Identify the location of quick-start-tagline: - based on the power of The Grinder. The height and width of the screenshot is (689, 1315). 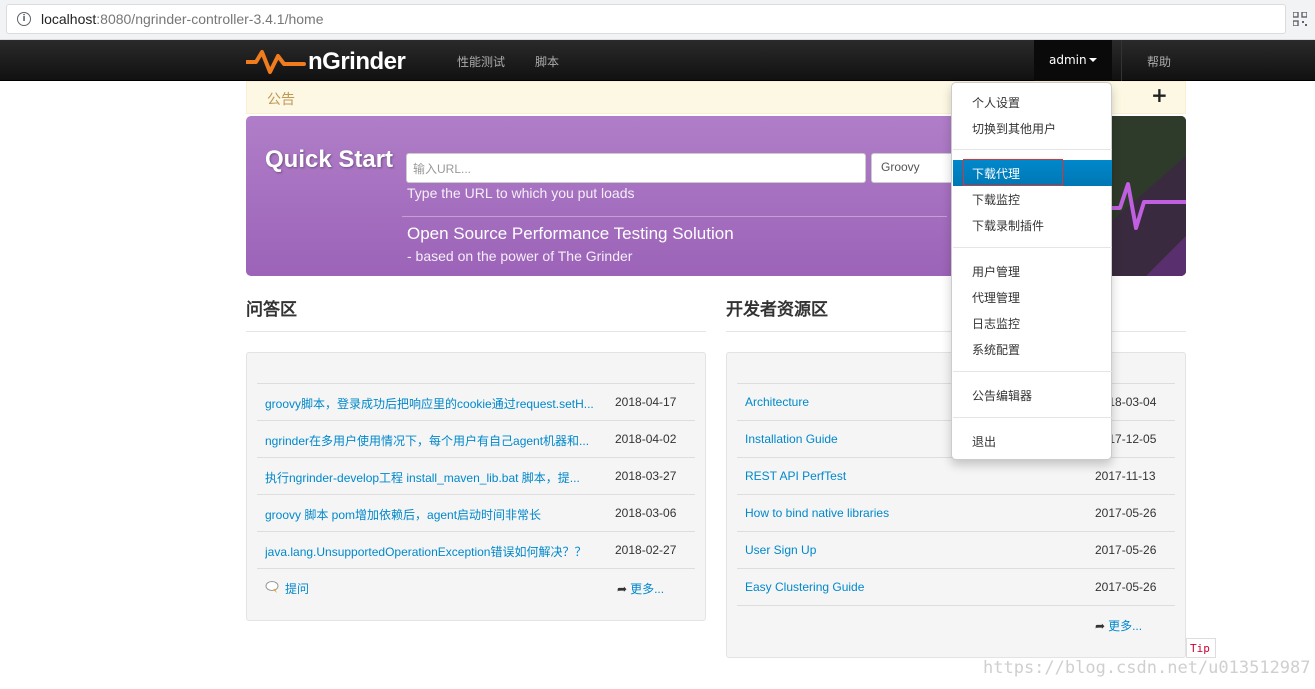
(520, 256).